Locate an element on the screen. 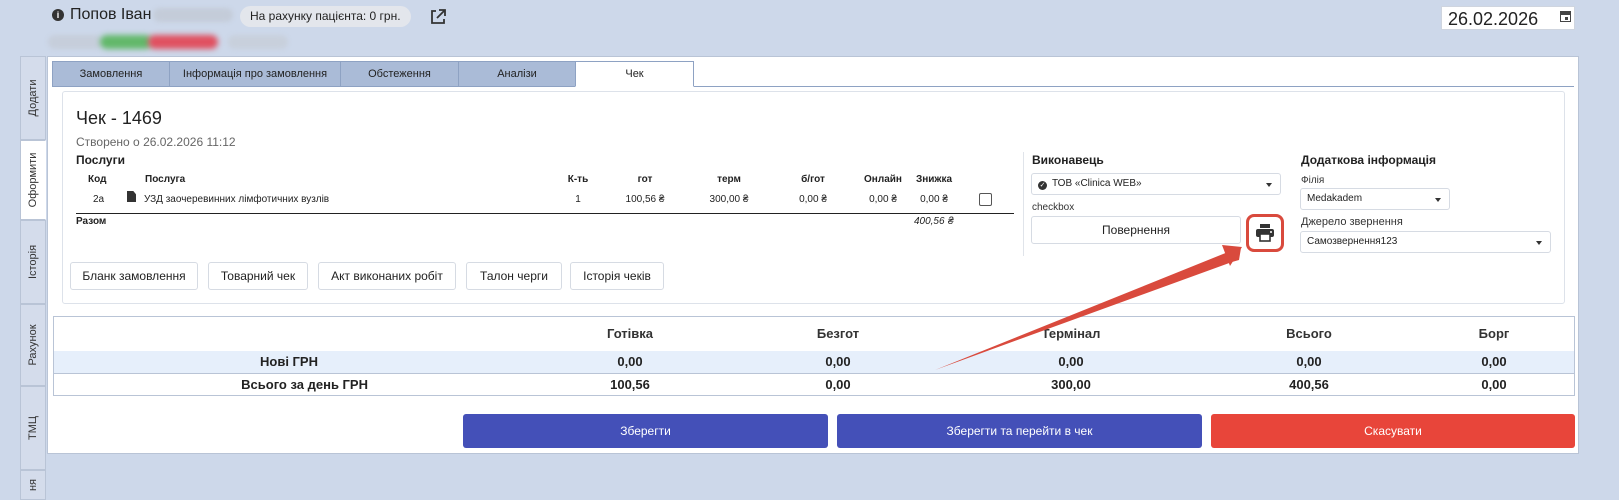 The height and width of the screenshot is (500, 1619). services-title: Послуги is located at coordinates (100, 160).